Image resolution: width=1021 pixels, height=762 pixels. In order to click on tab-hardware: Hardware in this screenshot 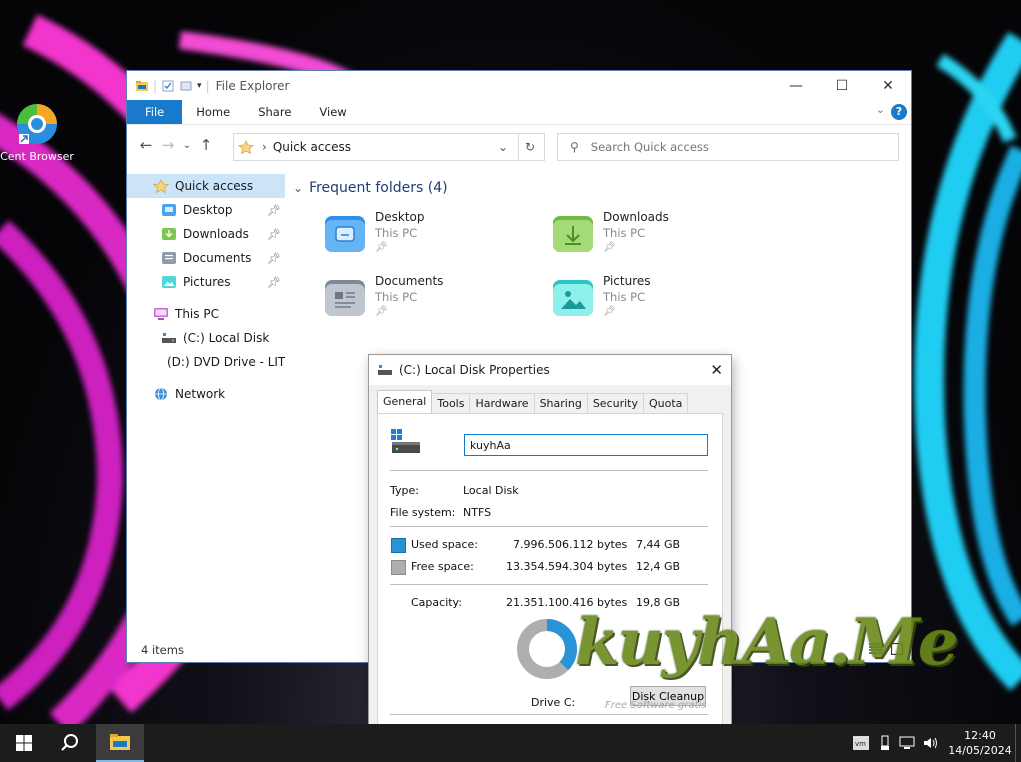, I will do `click(502, 403)`.